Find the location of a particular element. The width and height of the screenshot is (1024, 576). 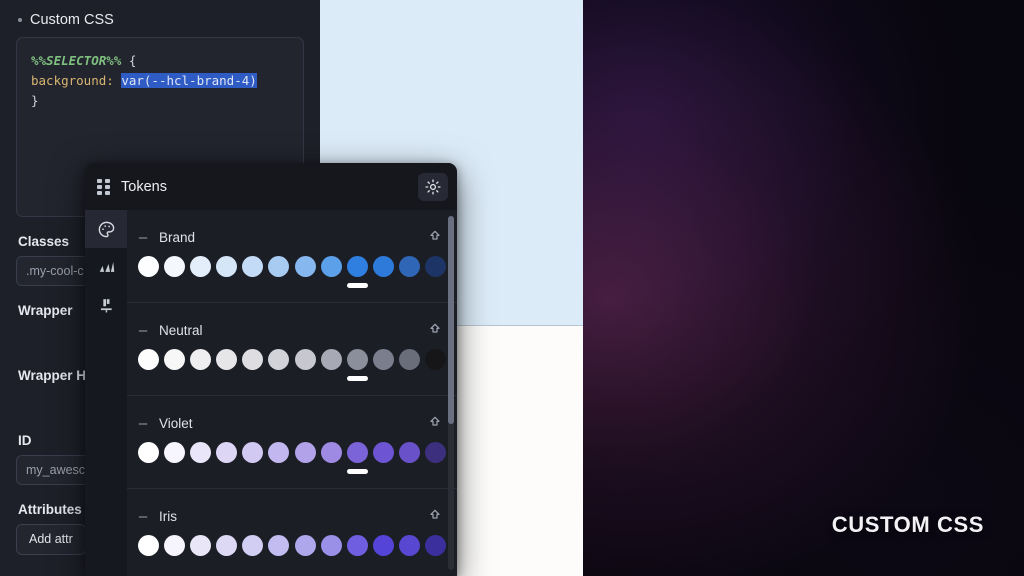

rail-item-type-scale is located at coordinates (106, 267).